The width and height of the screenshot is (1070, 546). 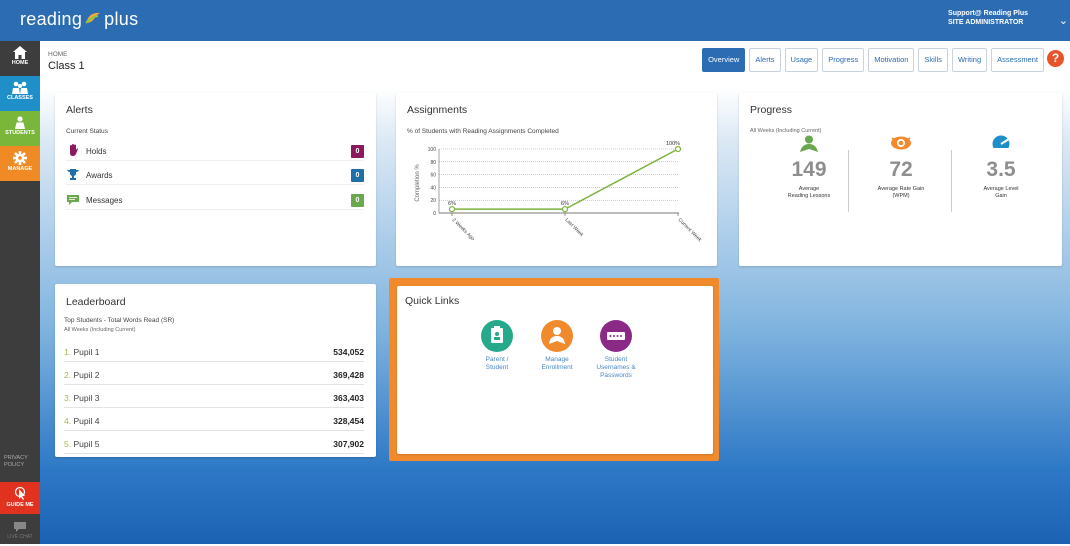 I want to click on reader-icon, so click(x=809, y=143).